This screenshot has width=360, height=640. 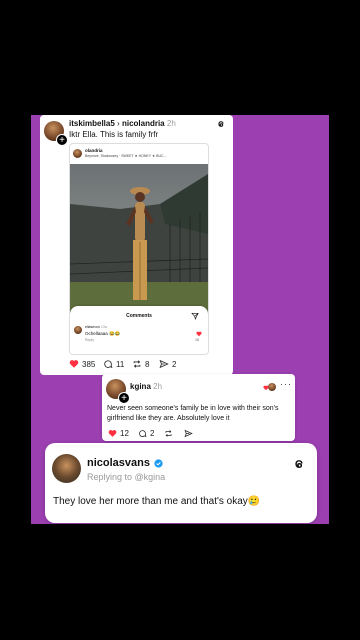 What do you see at coordinates (147, 364) in the screenshot?
I see `repost-count: 8` at bounding box center [147, 364].